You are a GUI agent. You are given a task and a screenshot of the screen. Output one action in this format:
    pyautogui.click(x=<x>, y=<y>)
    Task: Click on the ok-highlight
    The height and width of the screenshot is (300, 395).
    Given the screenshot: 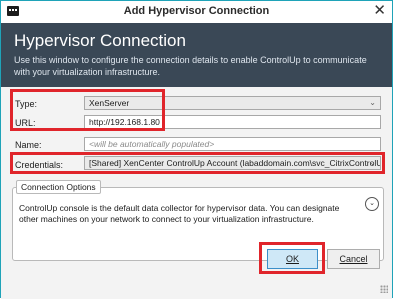 What is the action you would take?
    pyautogui.click(x=292, y=258)
    